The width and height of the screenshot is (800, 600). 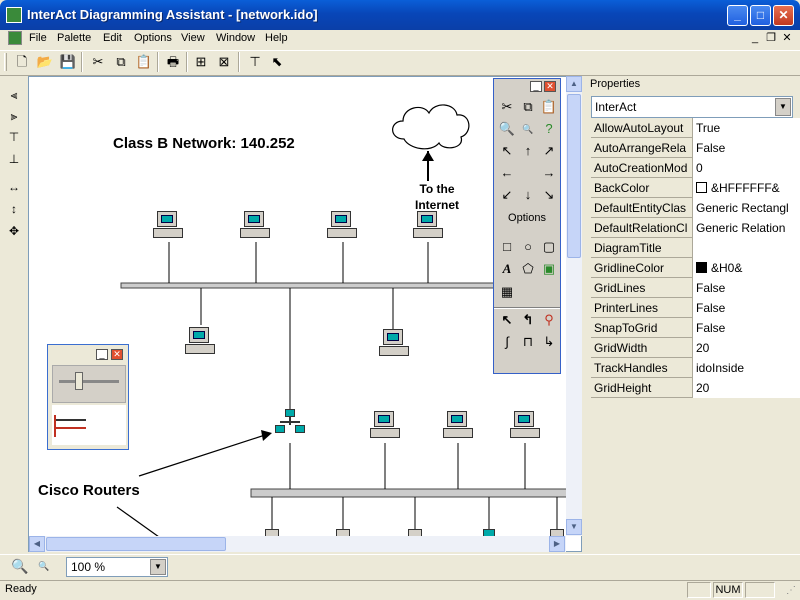 What do you see at coordinates (574, 527) in the screenshot?
I see `scroll-down-button: ▼` at bounding box center [574, 527].